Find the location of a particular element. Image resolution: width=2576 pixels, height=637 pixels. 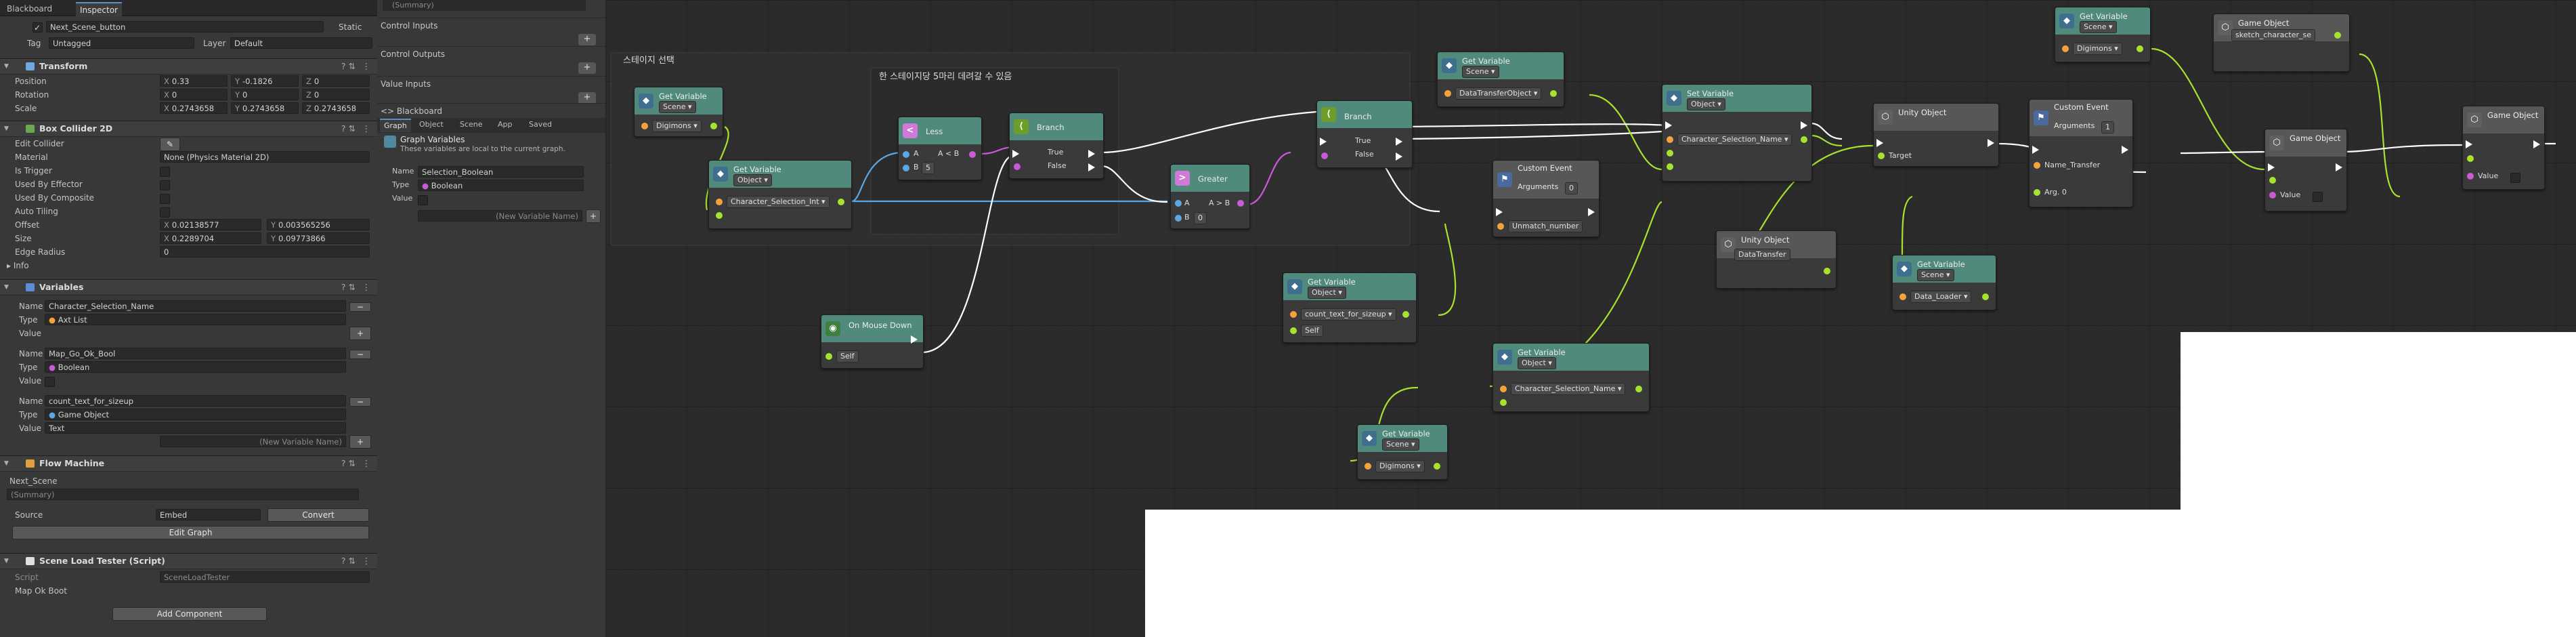

blackboard-tab-object: Object is located at coordinates (431, 125).